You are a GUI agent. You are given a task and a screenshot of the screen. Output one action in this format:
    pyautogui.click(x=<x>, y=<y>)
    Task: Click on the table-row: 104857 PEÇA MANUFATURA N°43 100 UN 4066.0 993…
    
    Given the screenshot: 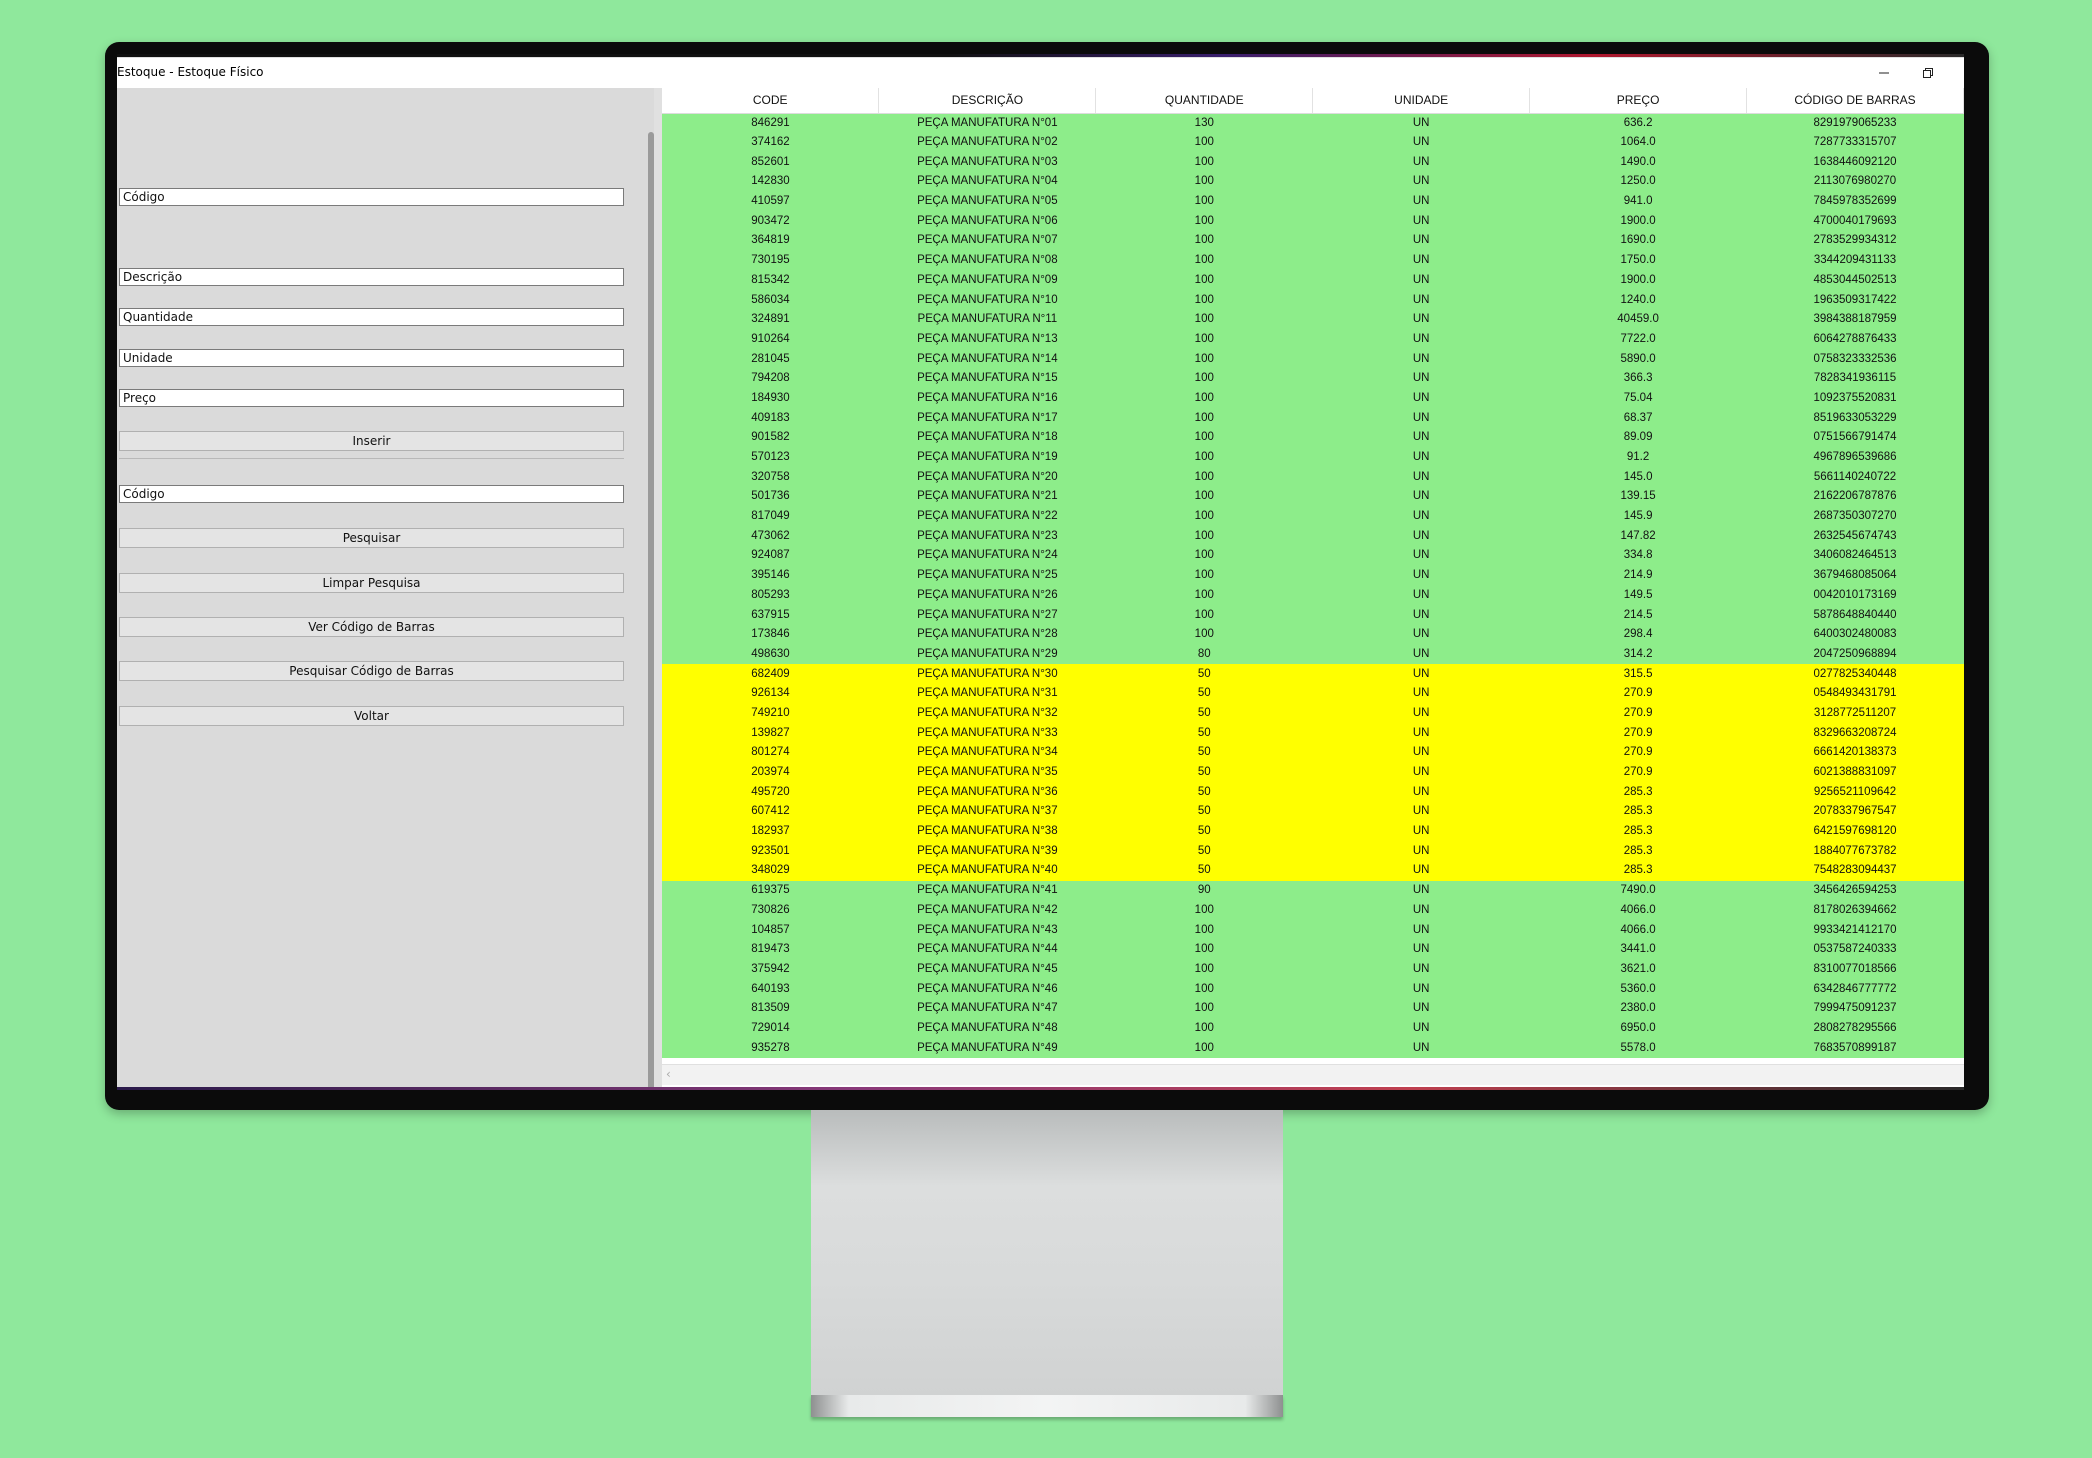 What is the action you would take?
    pyautogui.click(x=1313, y=930)
    